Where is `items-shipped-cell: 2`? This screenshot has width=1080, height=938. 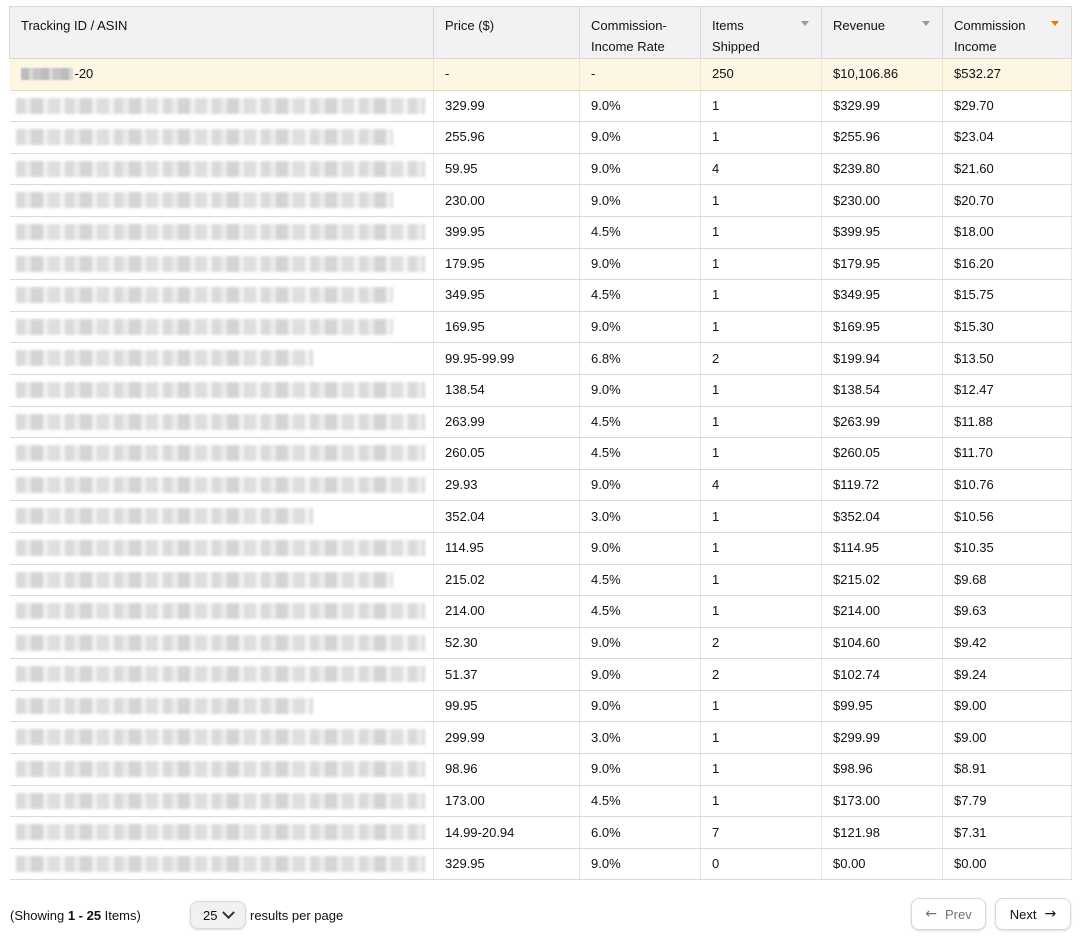
items-shipped-cell: 2 is located at coordinates (761, 643).